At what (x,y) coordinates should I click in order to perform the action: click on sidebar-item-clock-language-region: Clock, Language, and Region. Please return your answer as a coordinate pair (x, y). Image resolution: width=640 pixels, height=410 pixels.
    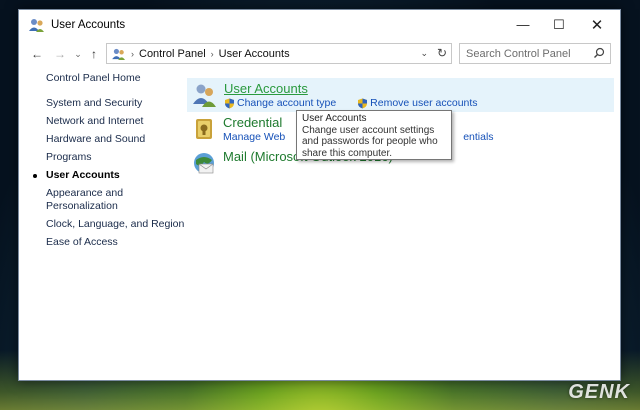
    Looking at the image, I should click on (116, 224).